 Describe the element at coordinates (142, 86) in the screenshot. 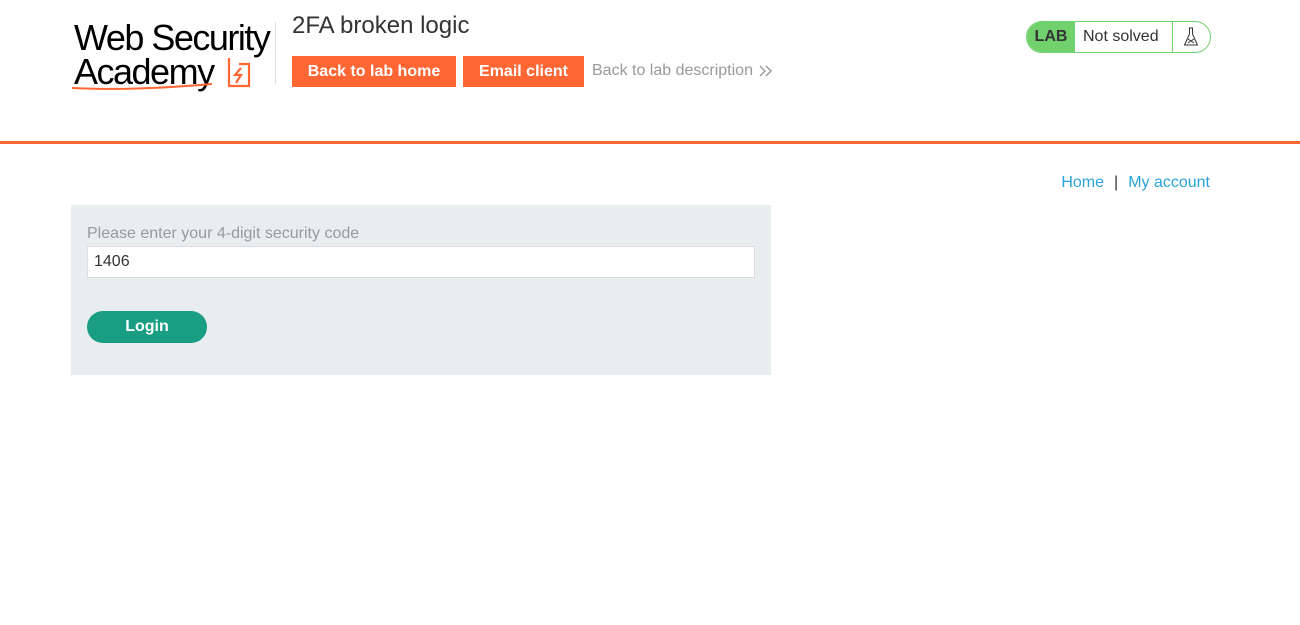

I see `logo-swoosh-icon` at that location.